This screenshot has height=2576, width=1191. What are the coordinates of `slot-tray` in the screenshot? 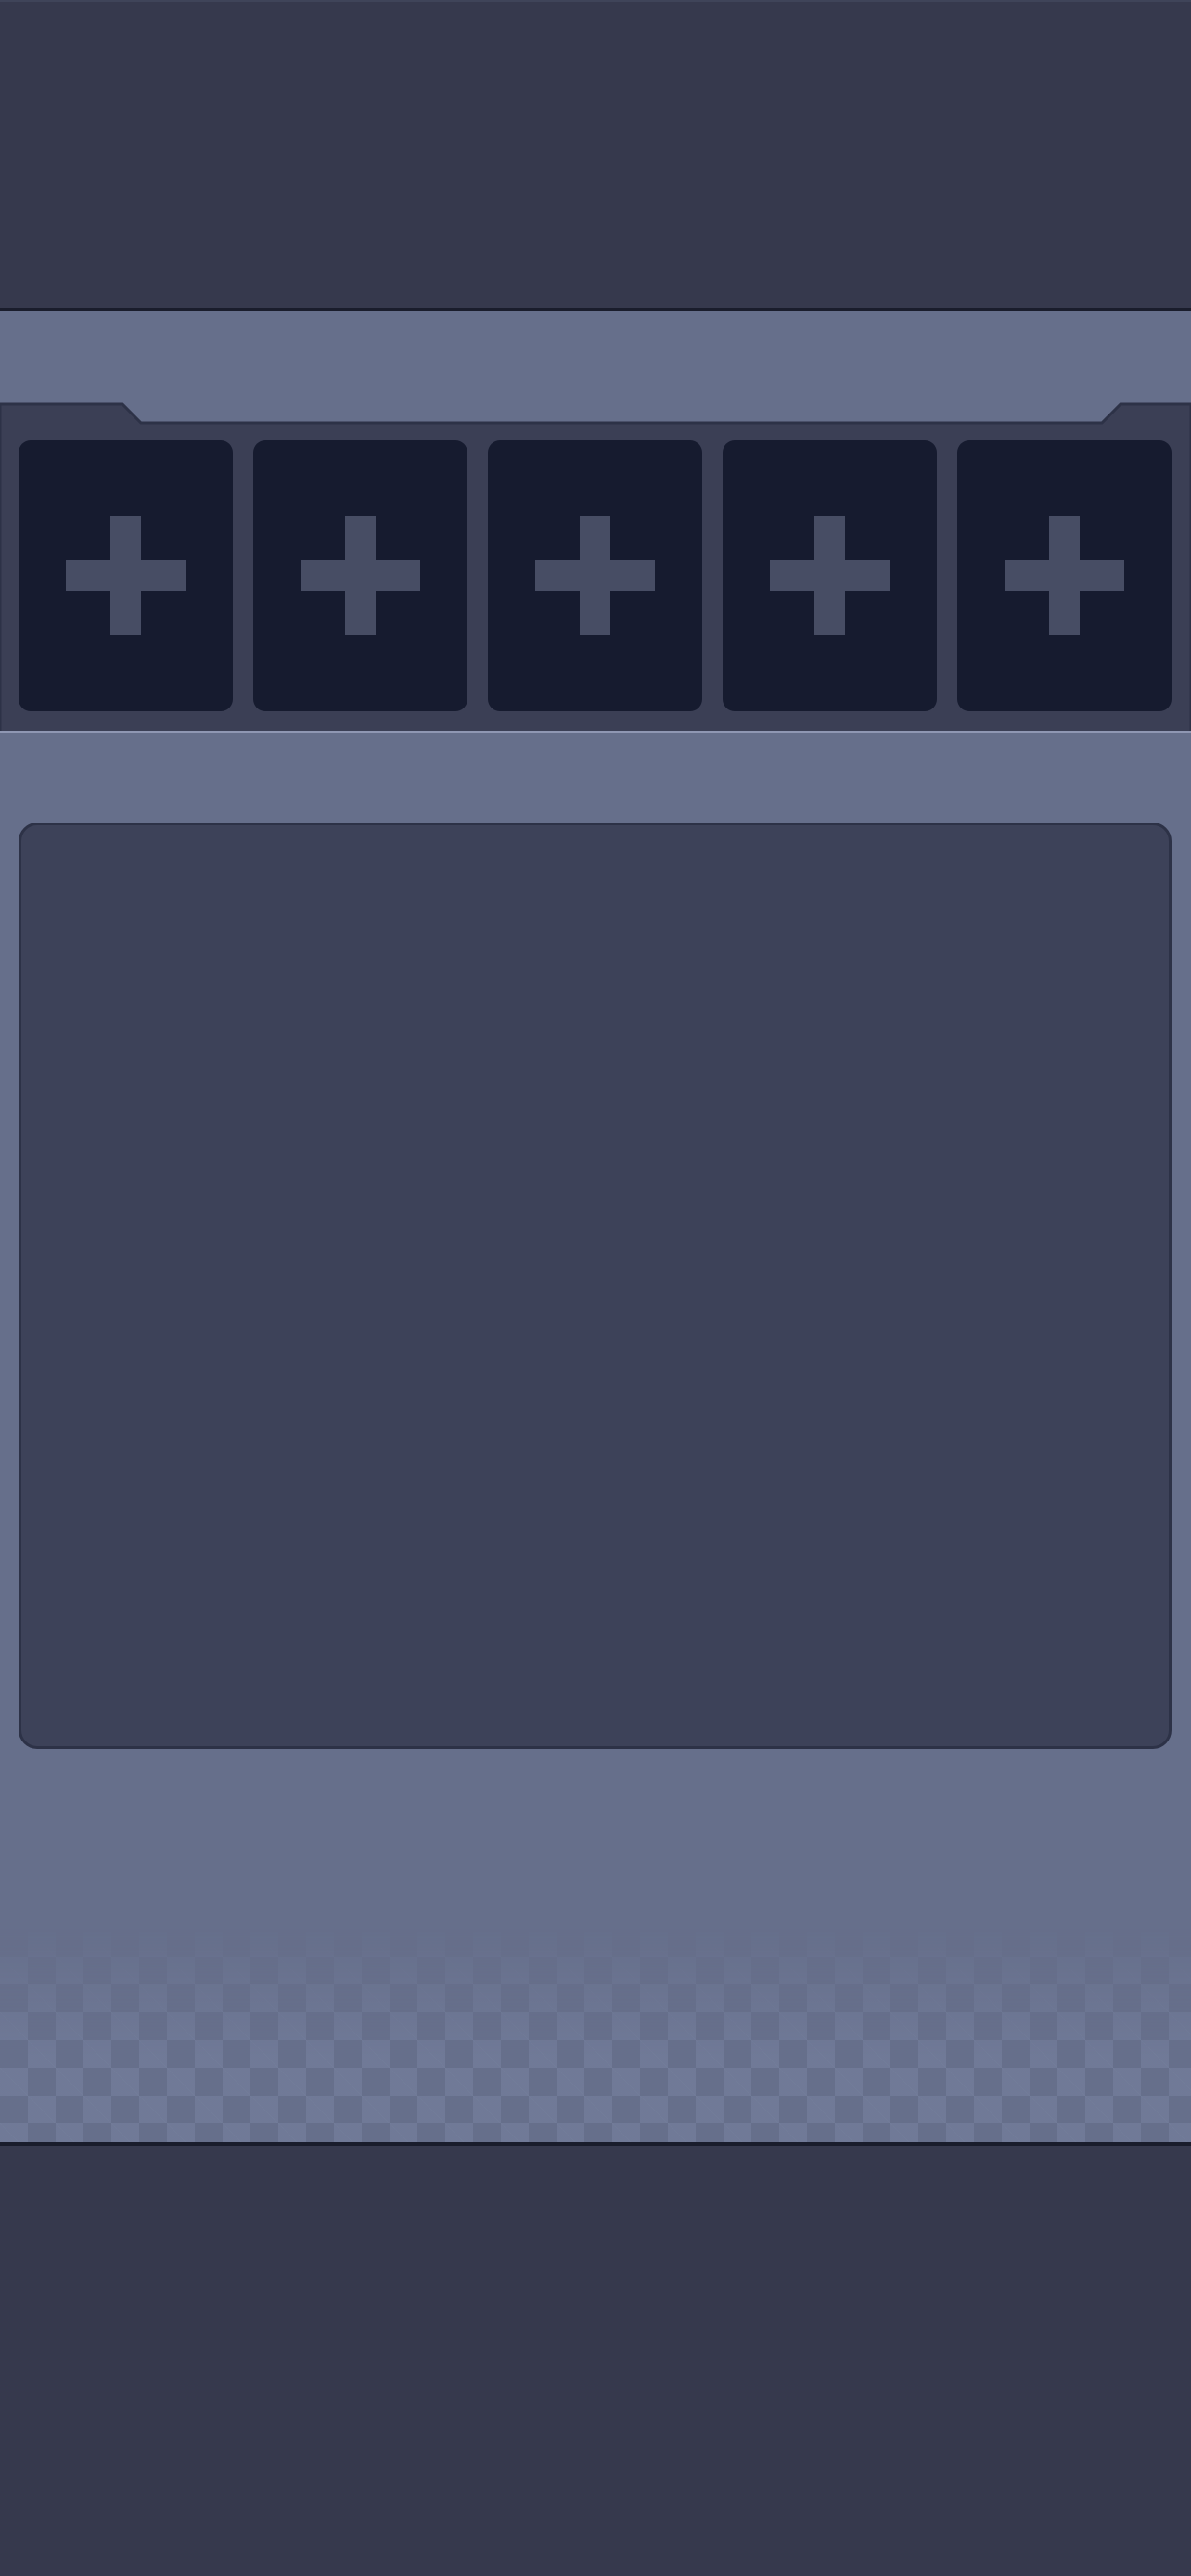 It's located at (595, 568).